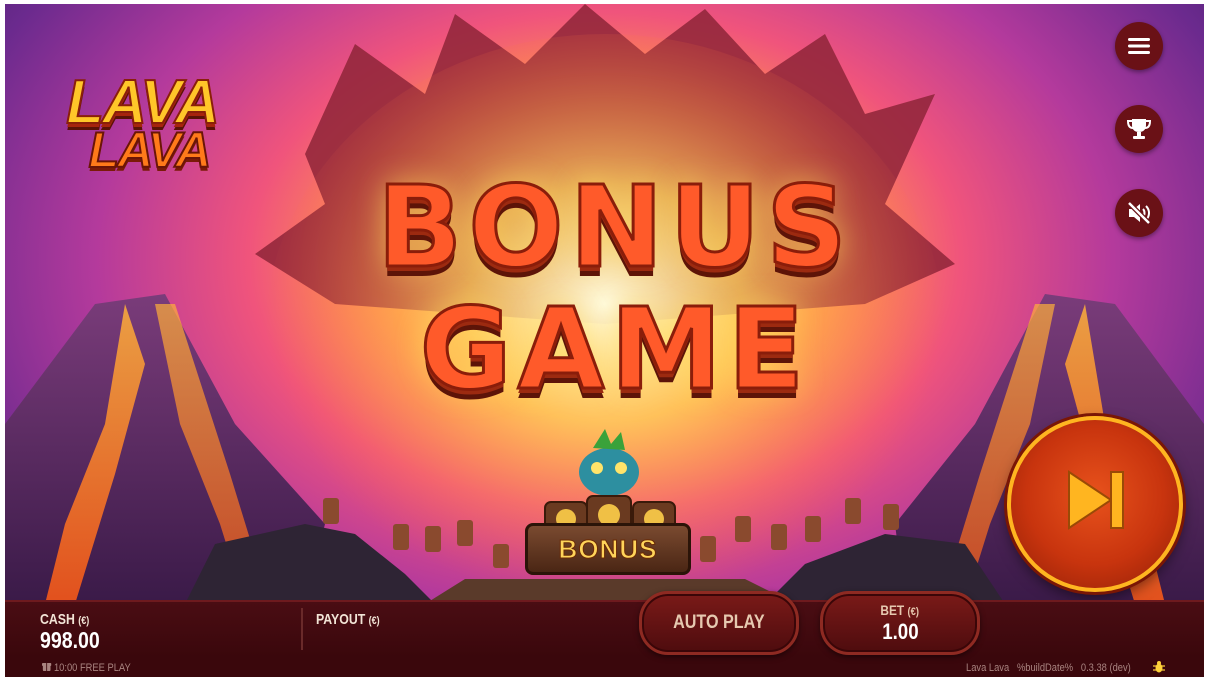  I want to click on autoplay-label: AUTO PLAY, so click(719, 622).